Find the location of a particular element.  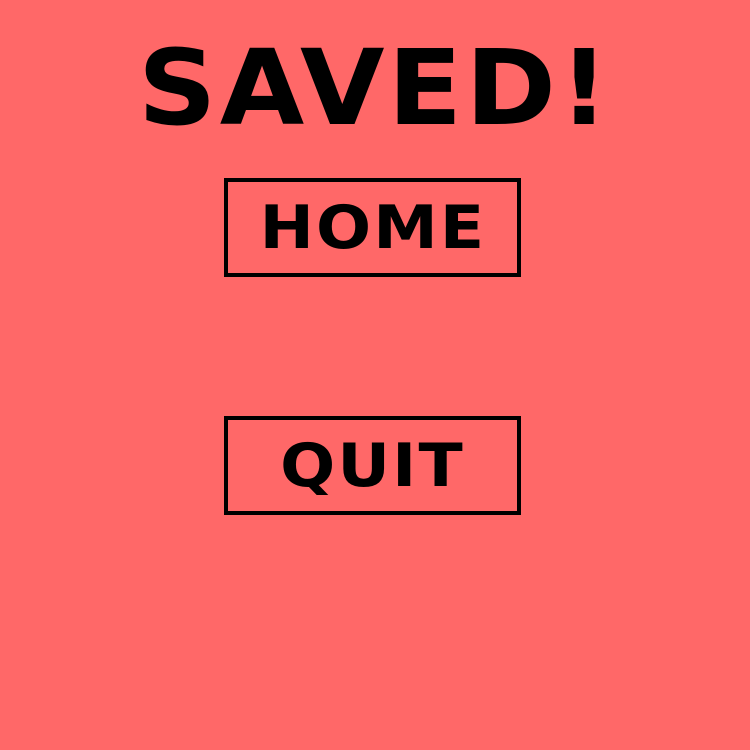

home-button-label: HOME is located at coordinates (372, 227).